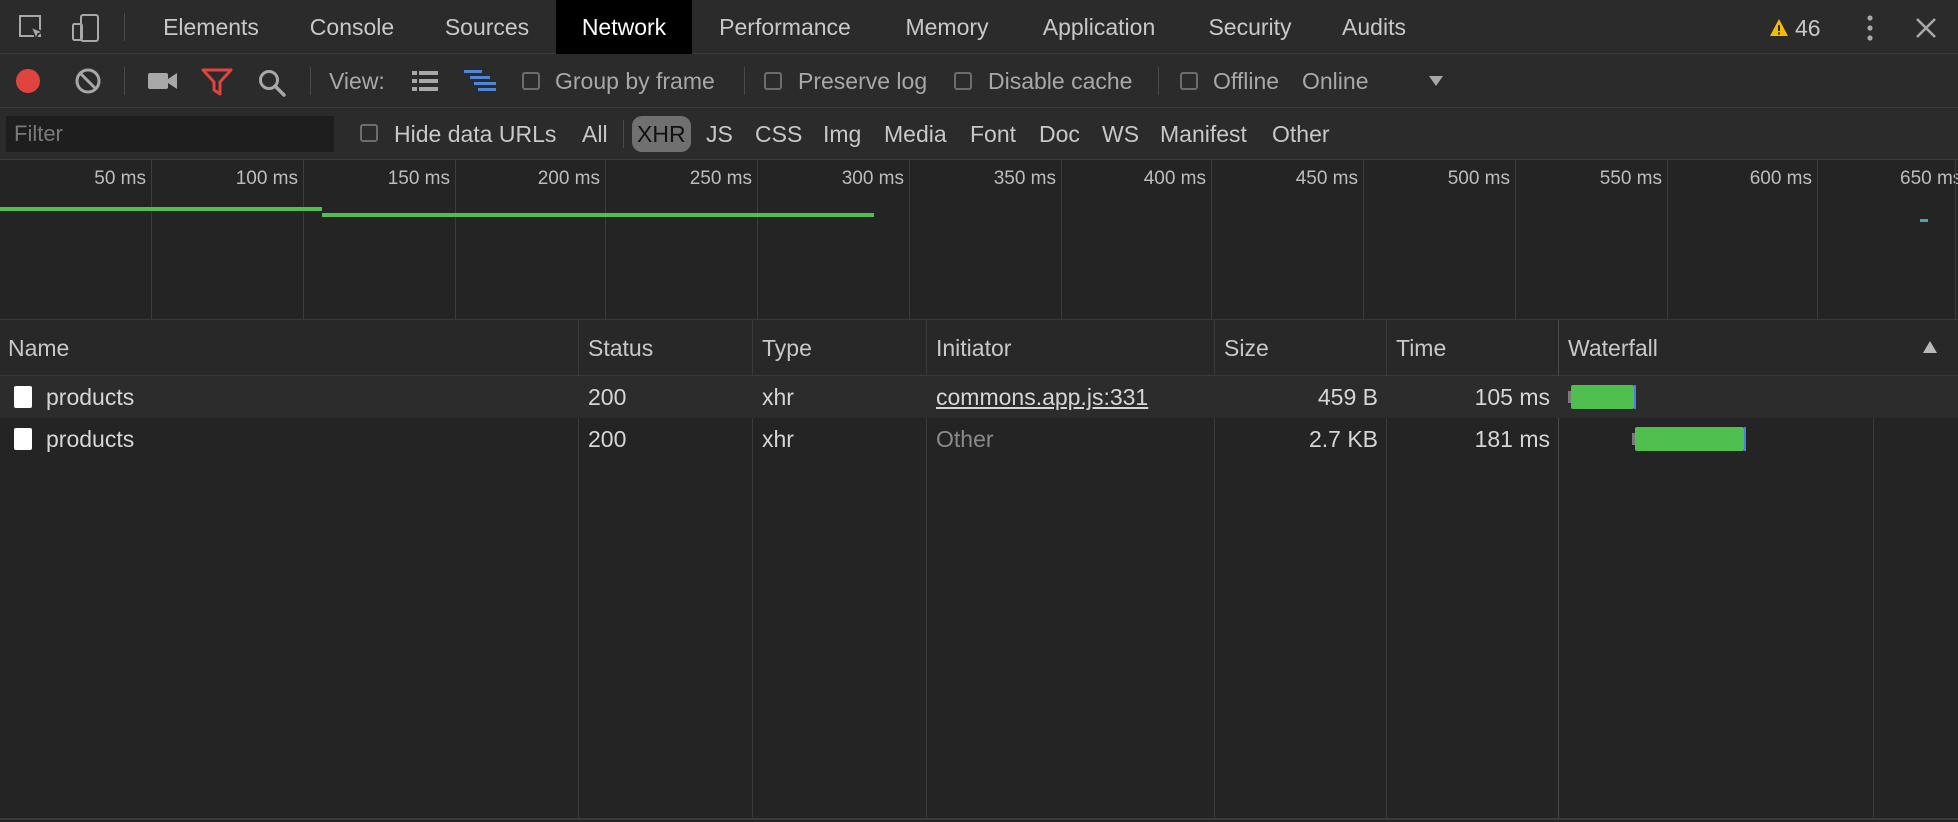  What do you see at coordinates (163, 81) in the screenshot?
I see `capture-screenshots-icon` at bounding box center [163, 81].